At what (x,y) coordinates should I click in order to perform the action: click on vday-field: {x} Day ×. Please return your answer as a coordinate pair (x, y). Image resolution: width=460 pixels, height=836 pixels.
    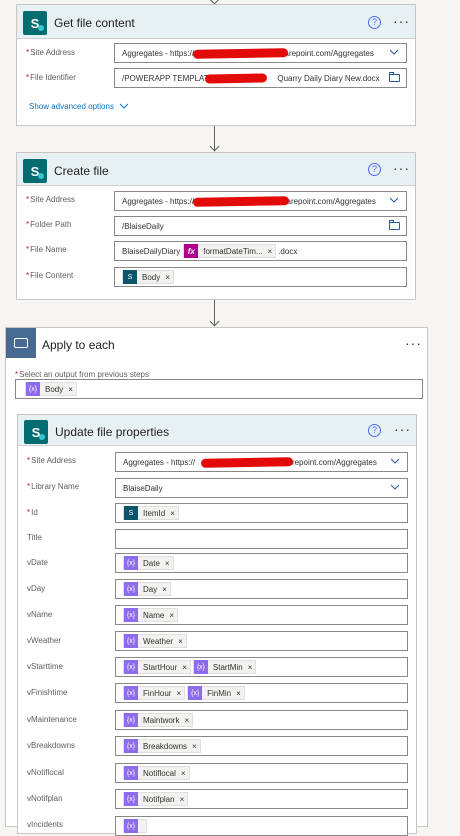
    Looking at the image, I should click on (261, 589).